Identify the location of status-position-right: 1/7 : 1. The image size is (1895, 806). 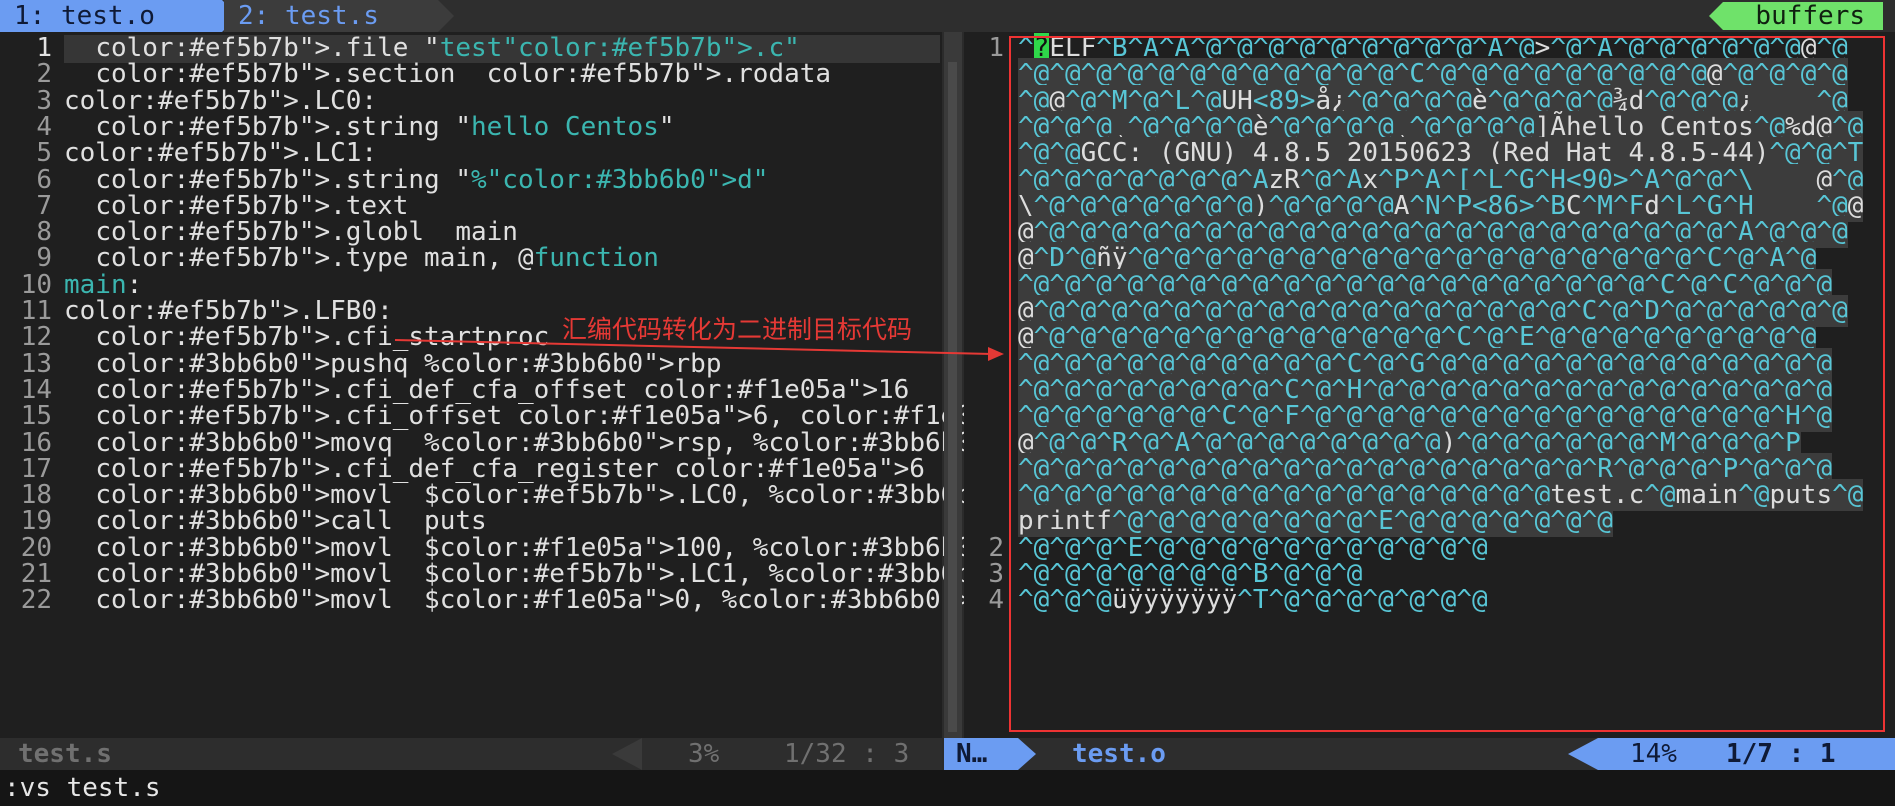
(1781, 754).